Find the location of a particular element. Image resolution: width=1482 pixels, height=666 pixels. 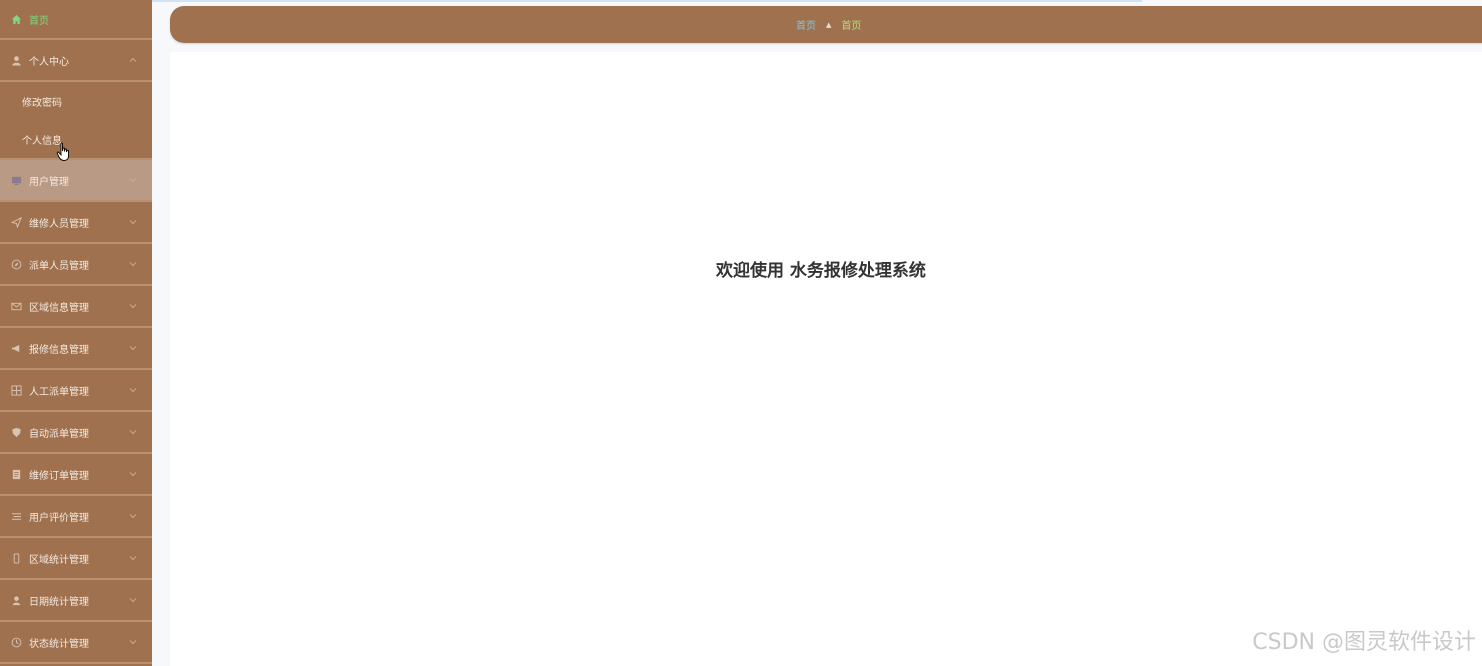

sidebar-item-label: 首页 is located at coordinates (39, 21).